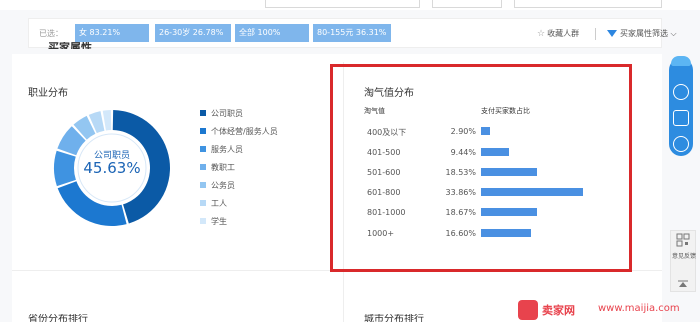  Describe the element at coordinates (541, 34) in the screenshot. I see `star-icon: ☆` at that location.